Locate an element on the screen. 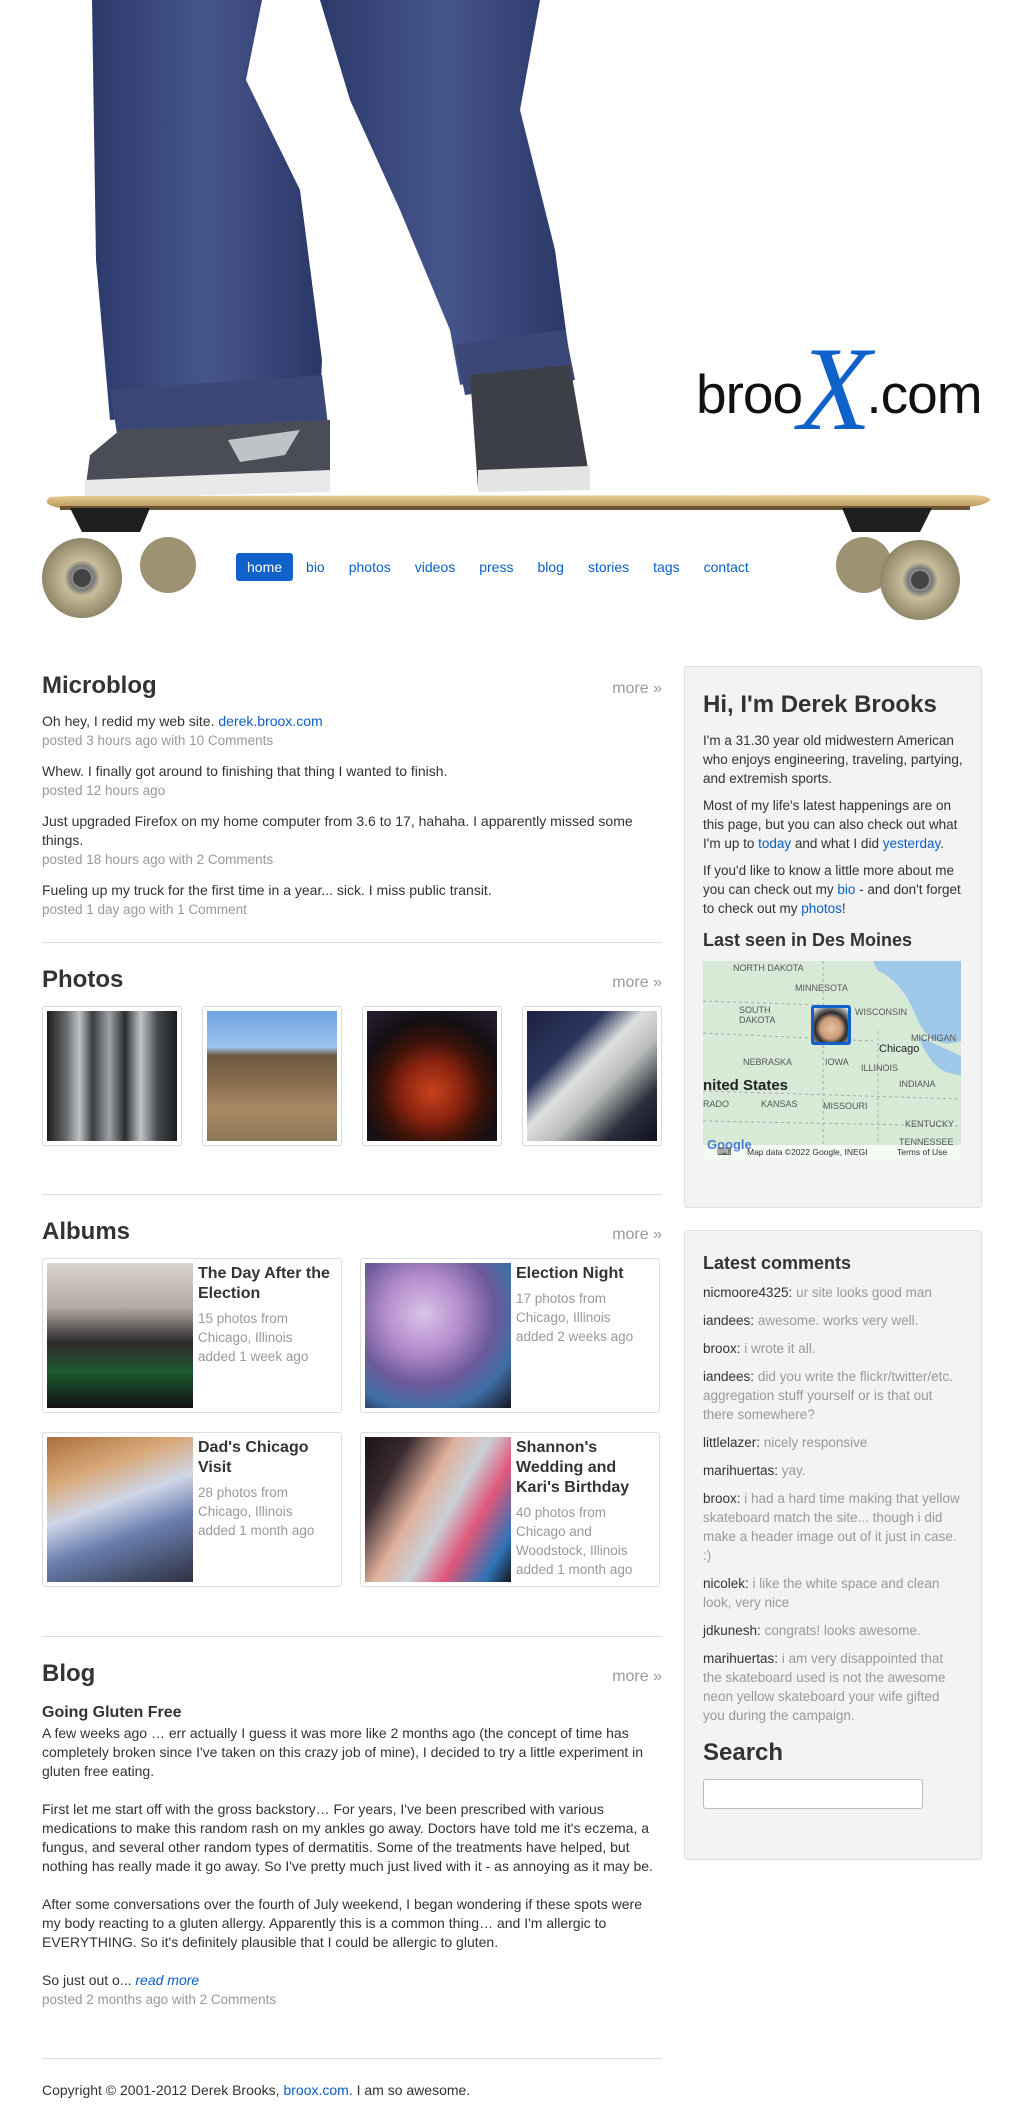  nav-videos: videos is located at coordinates (435, 567).